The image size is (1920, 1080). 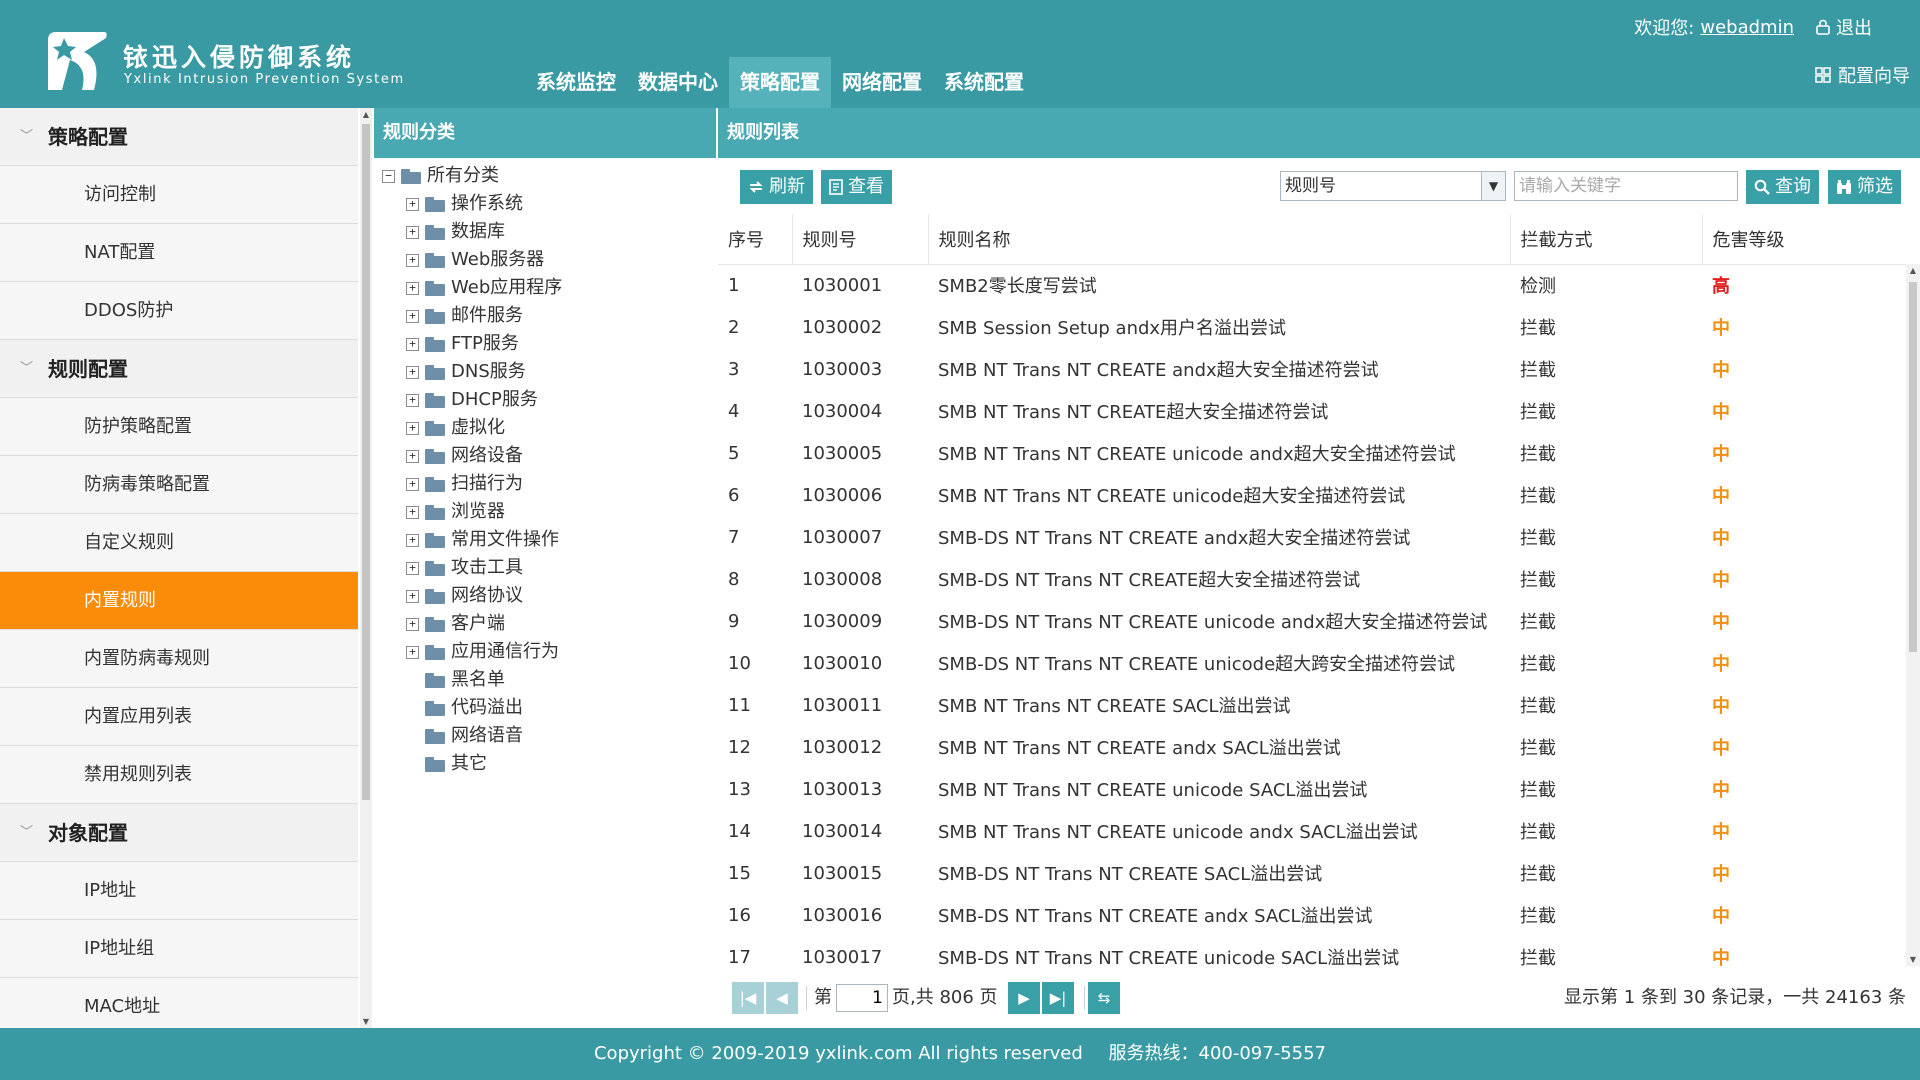 What do you see at coordinates (1104, 998) in the screenshot?
I see `reload-icon: ⇆` at bounding box center [1104, 998].